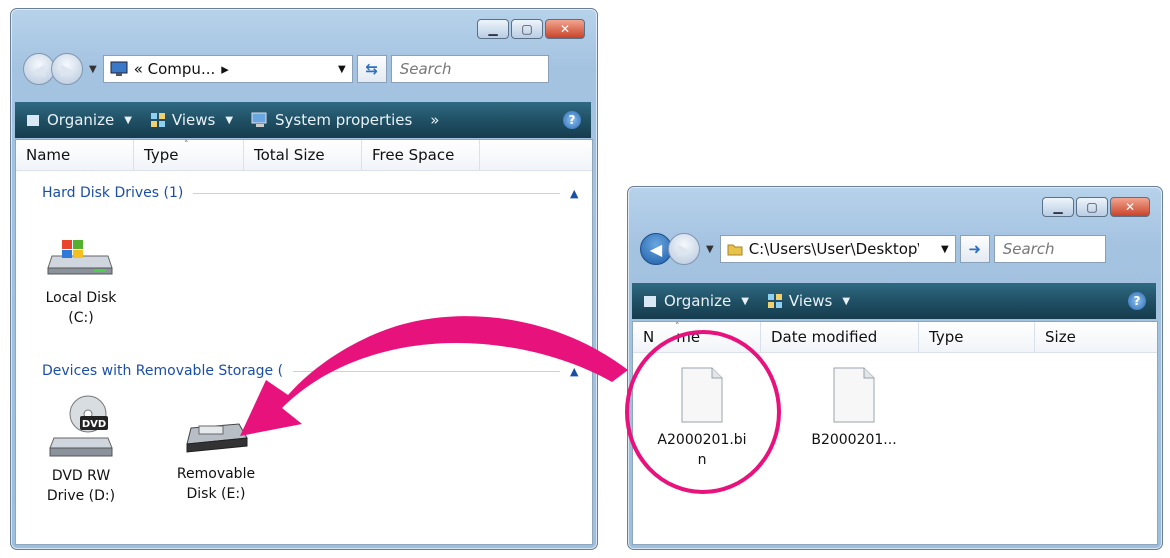 The height and width of the screenshot is (558, 1170). I want to click on drag-arrow-icon, so click(434, 376).